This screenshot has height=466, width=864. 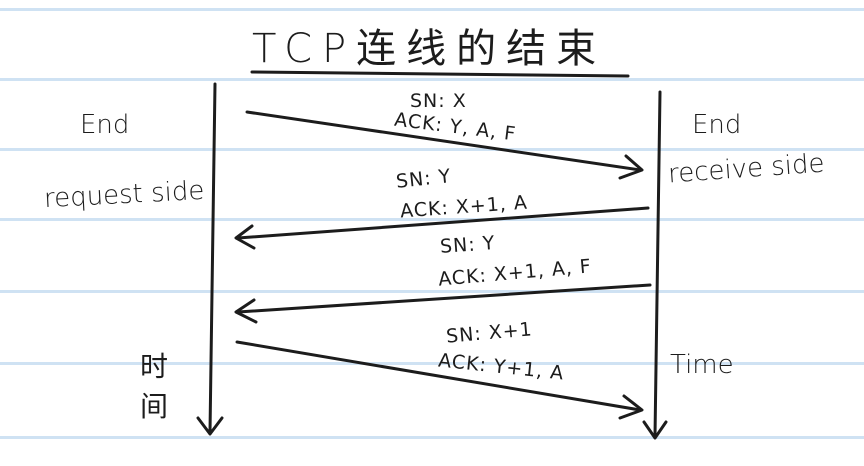 I want to click on left-time-label-char2: 间, so click(x=154, y=406).